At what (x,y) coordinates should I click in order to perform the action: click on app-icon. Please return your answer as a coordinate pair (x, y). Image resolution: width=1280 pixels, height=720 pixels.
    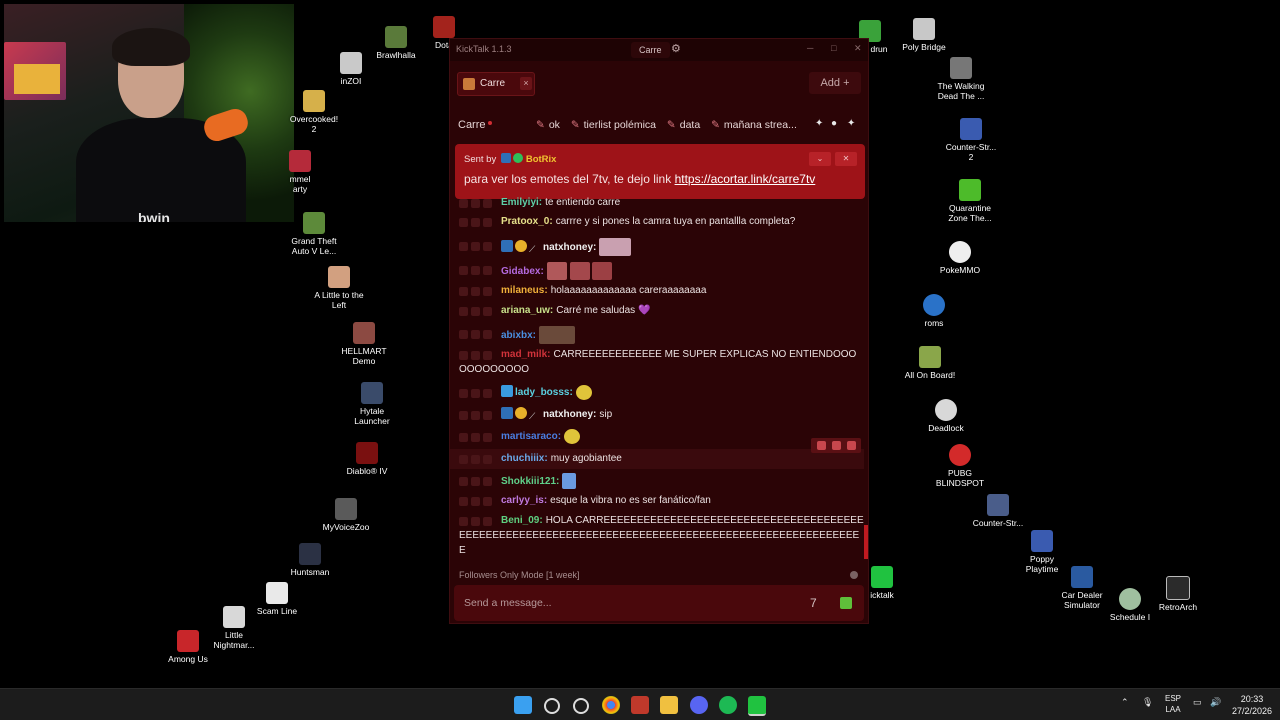
    Looking at the image, I should click on (640, 705).